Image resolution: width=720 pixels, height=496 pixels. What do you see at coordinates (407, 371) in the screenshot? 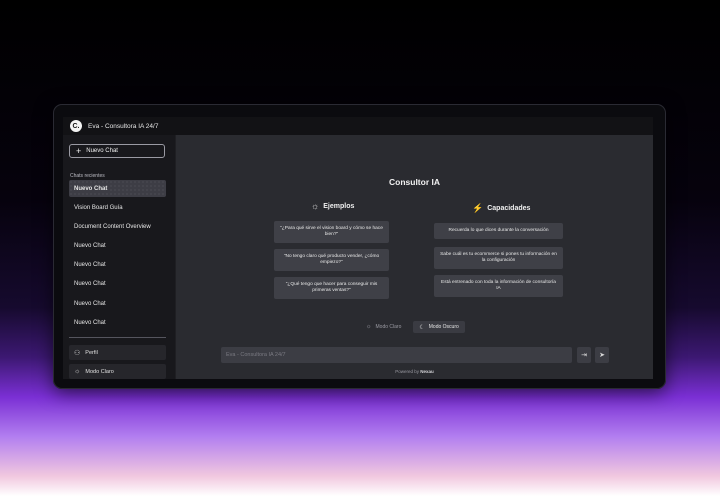
I see `powered-by-label: Powered by` at bounding box center [407, 371].